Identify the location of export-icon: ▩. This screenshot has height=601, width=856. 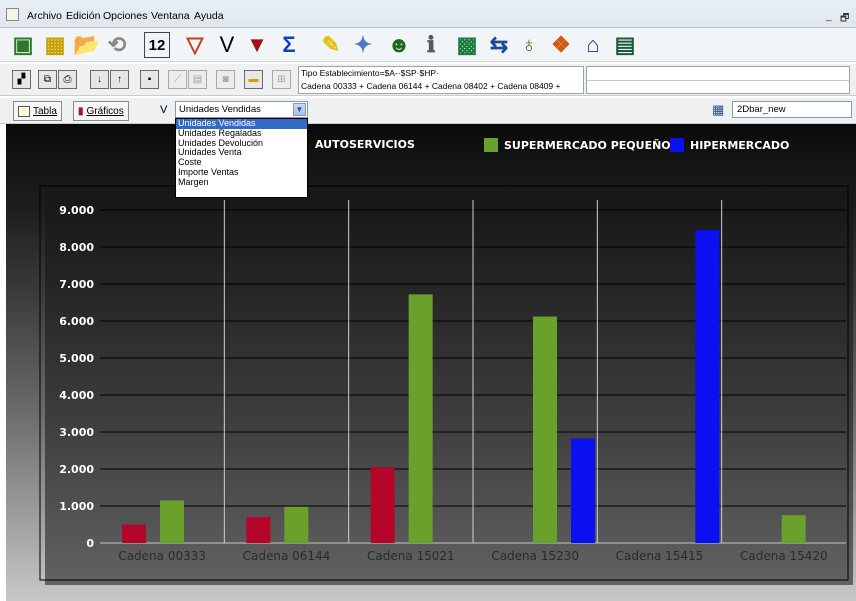
(467, 45).